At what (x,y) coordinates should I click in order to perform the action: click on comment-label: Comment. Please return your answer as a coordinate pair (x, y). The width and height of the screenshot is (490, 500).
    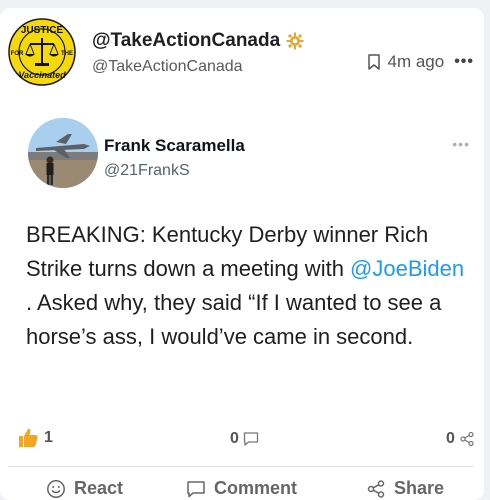
    Looking at the image, I should click on (256, 488).